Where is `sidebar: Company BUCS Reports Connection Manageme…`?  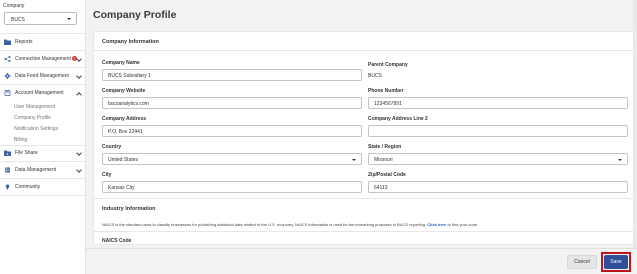
sidebar: Company BUCS Reports Connection Manageme… is located at coordinates (43, 137).